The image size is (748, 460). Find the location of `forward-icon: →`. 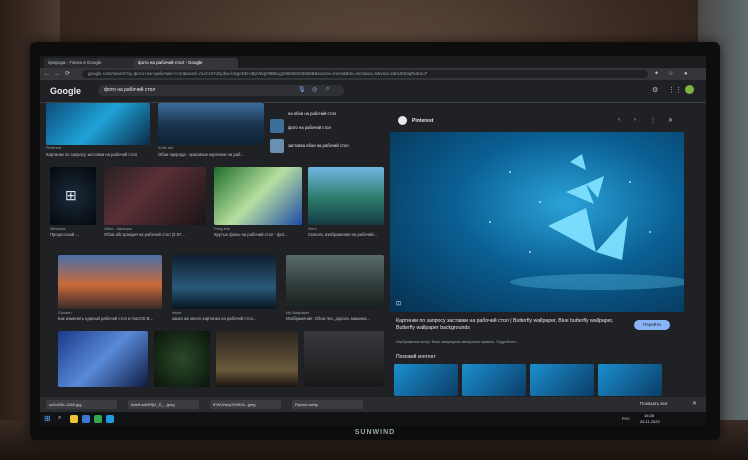

forward-icon: → is located at coordinates (57, 74).